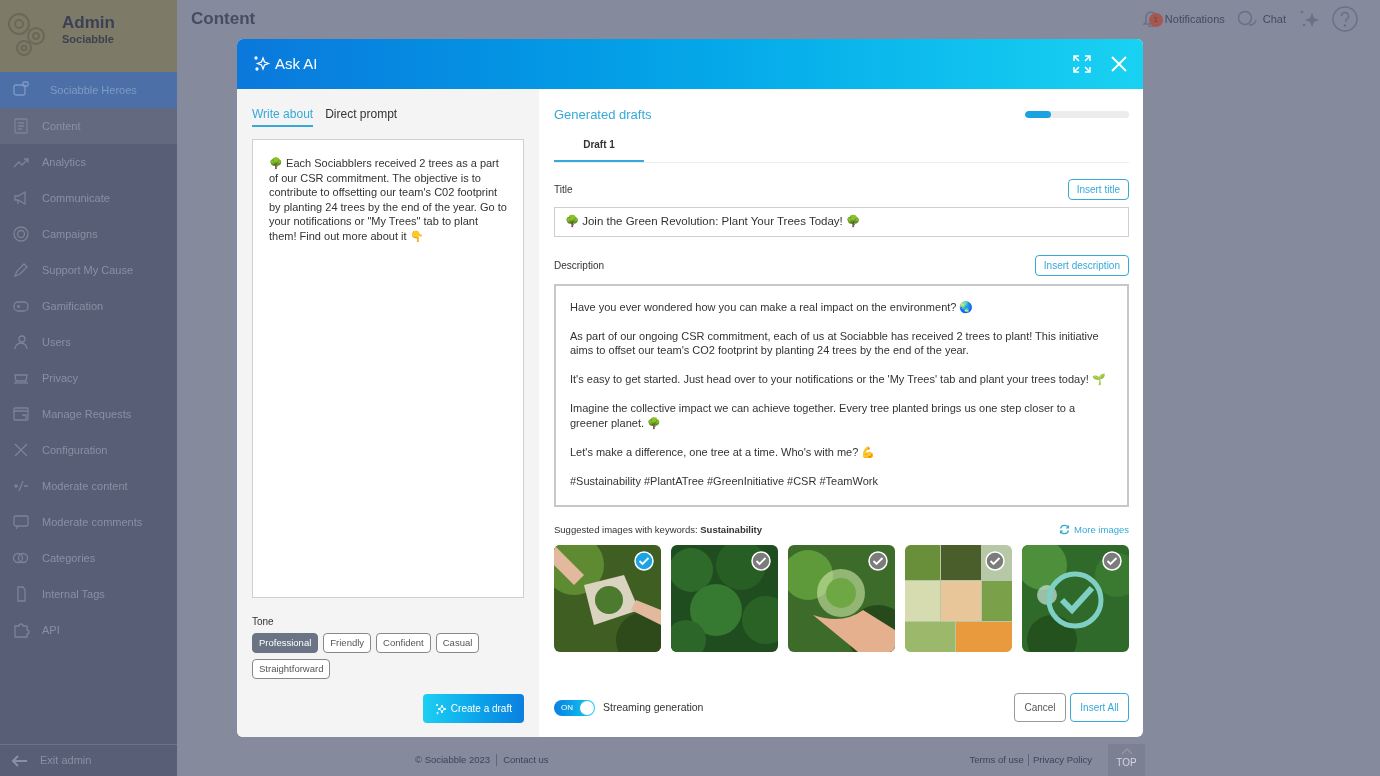 The height and width of the screenshot is (776, 1380). What do you see at coordinates (21, 234) in the screenshot?
I see `target-icon` at bounding box center [21, 234].